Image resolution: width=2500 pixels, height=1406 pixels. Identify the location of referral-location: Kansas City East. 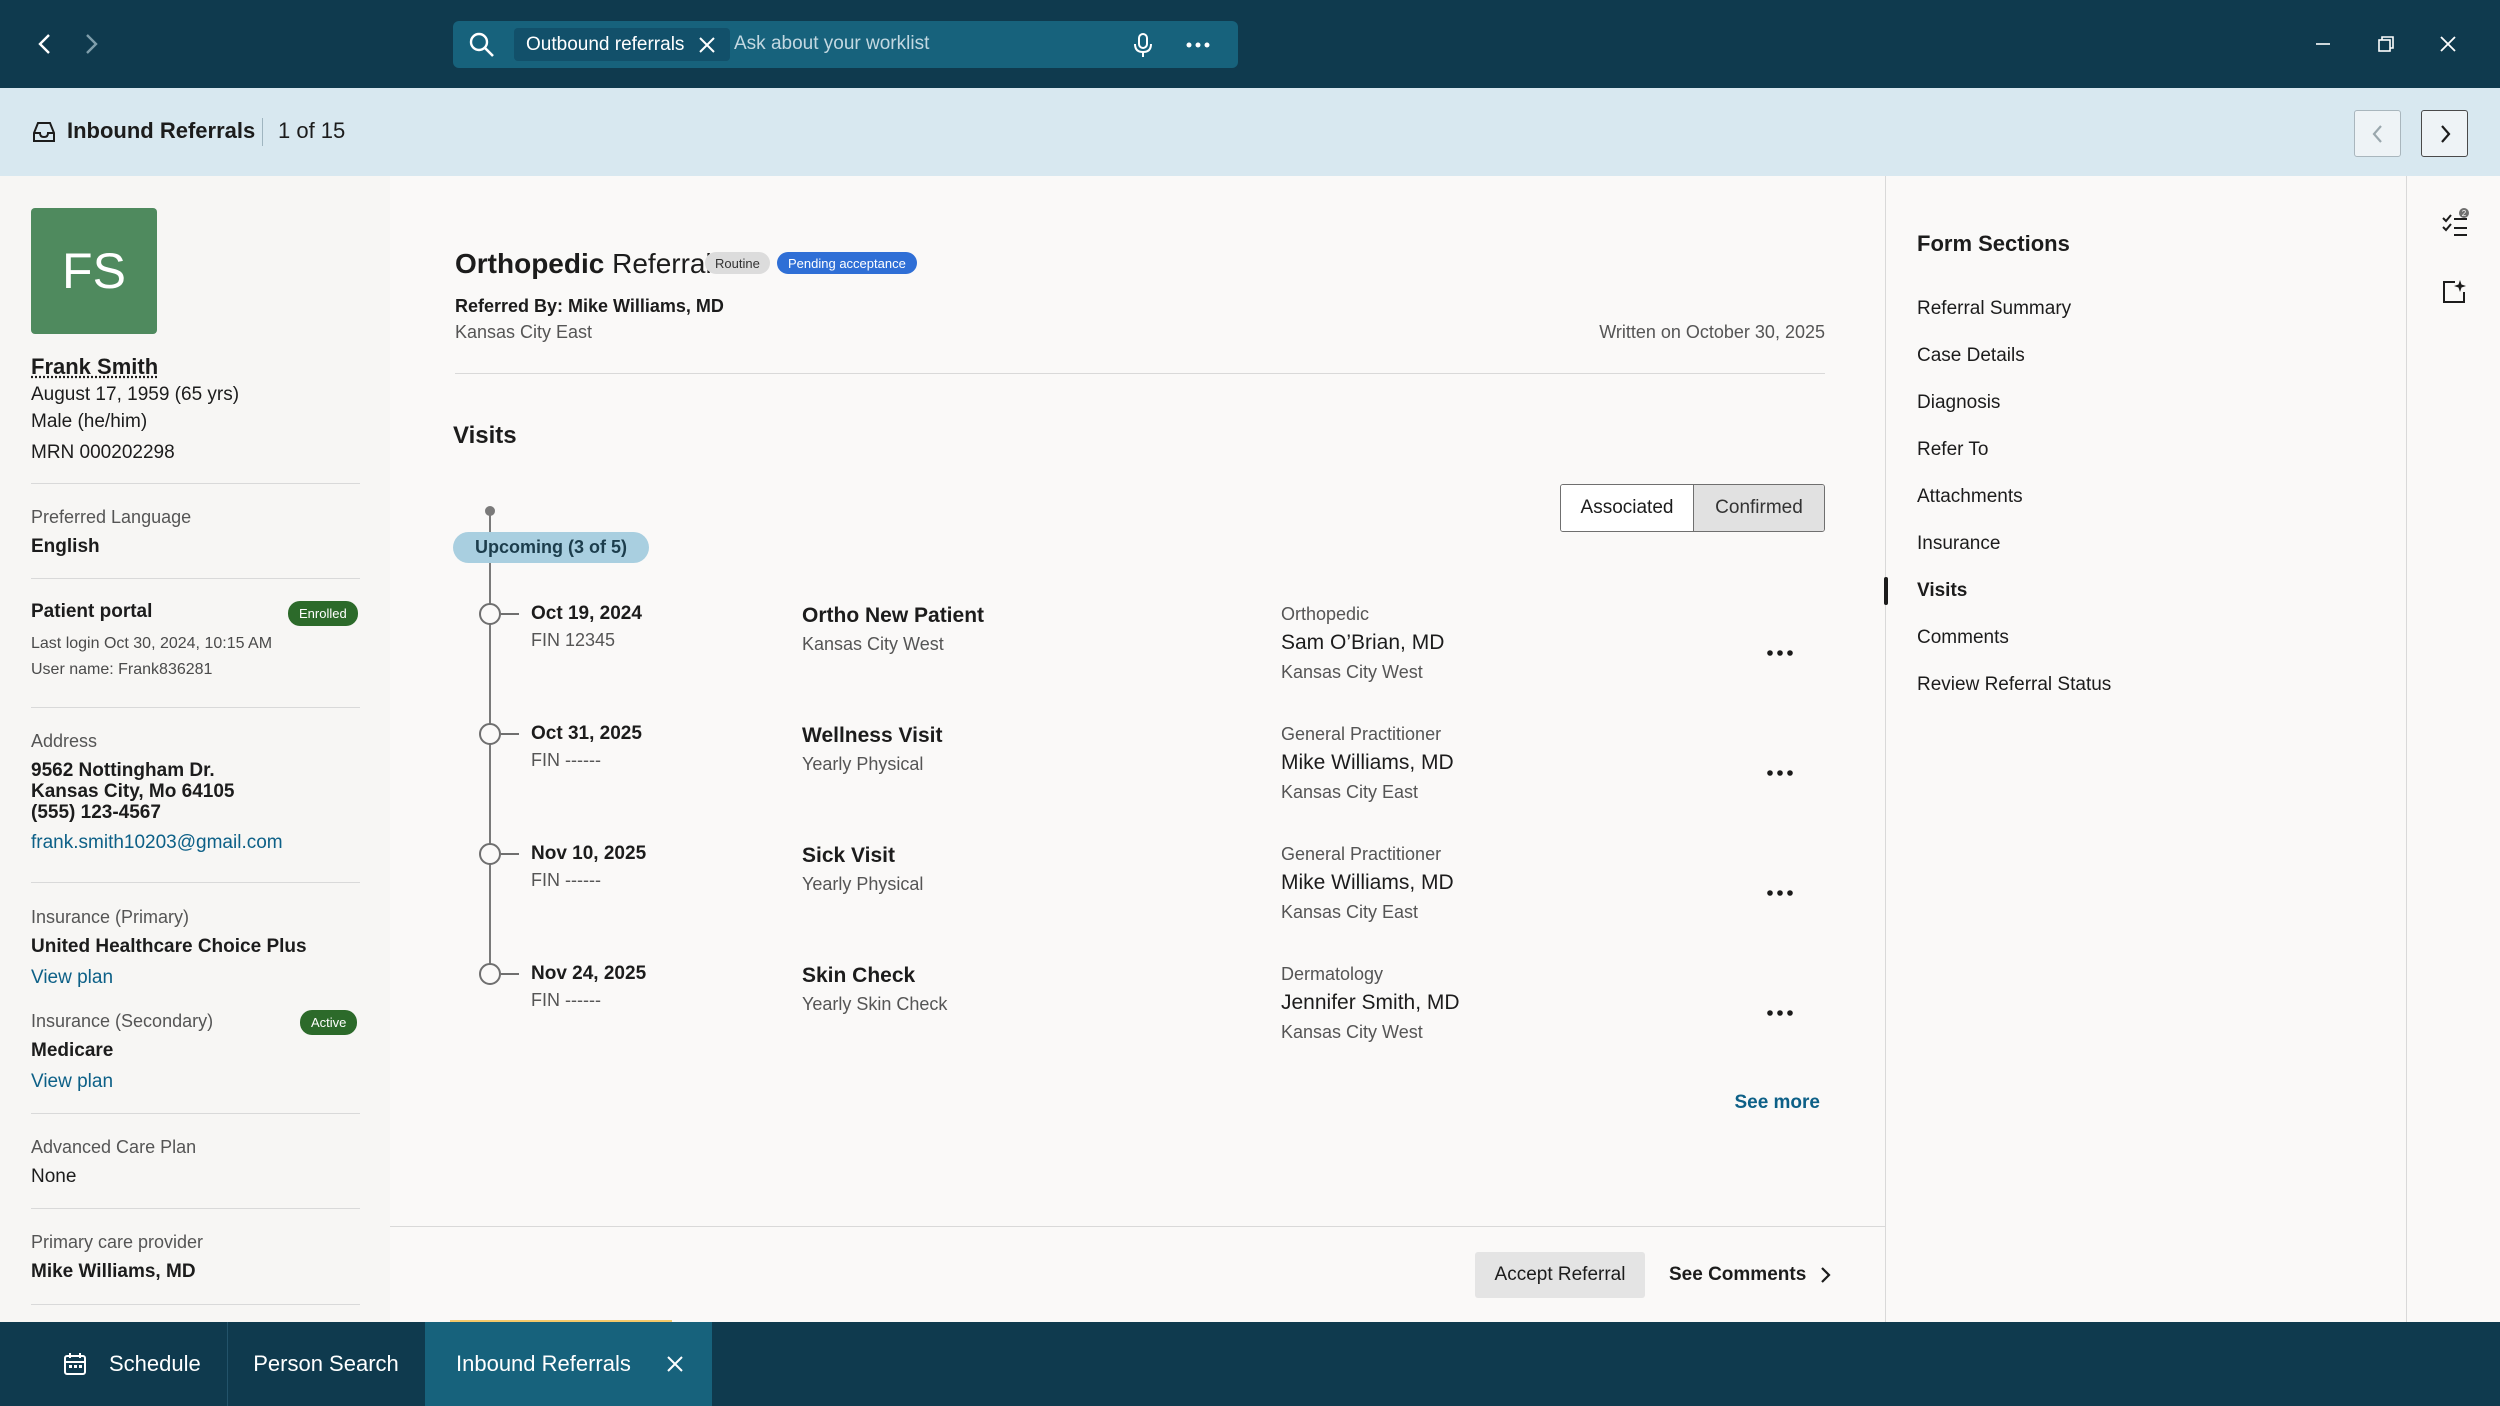
(524, 332).